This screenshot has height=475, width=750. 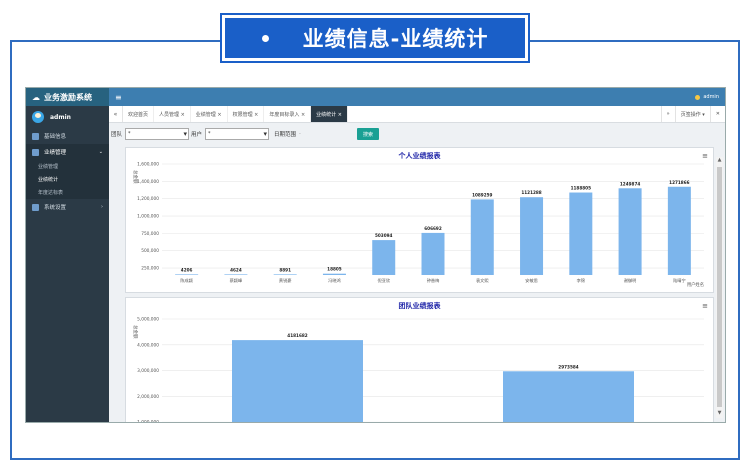 What do you see at coordinates (719, 161) in the screenshot?
I see `scroll-up-icon: ▲` at bounding box center [719, 161].